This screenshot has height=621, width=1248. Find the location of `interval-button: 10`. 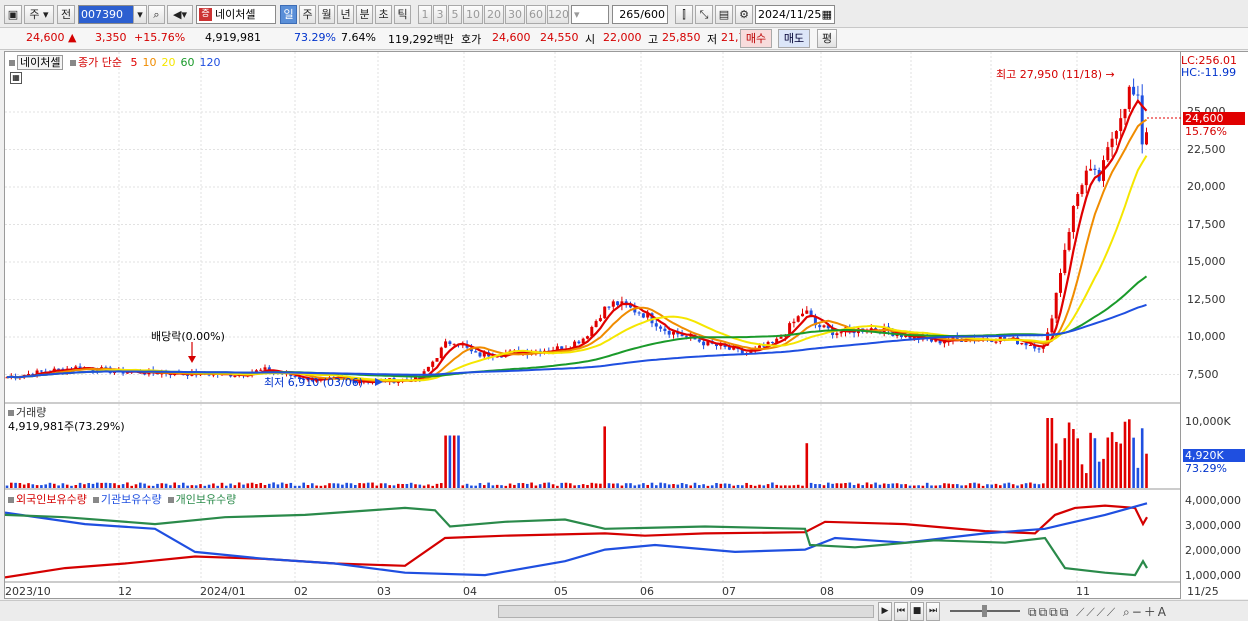

interval-button: 10 is located at coordinates (473, 14).